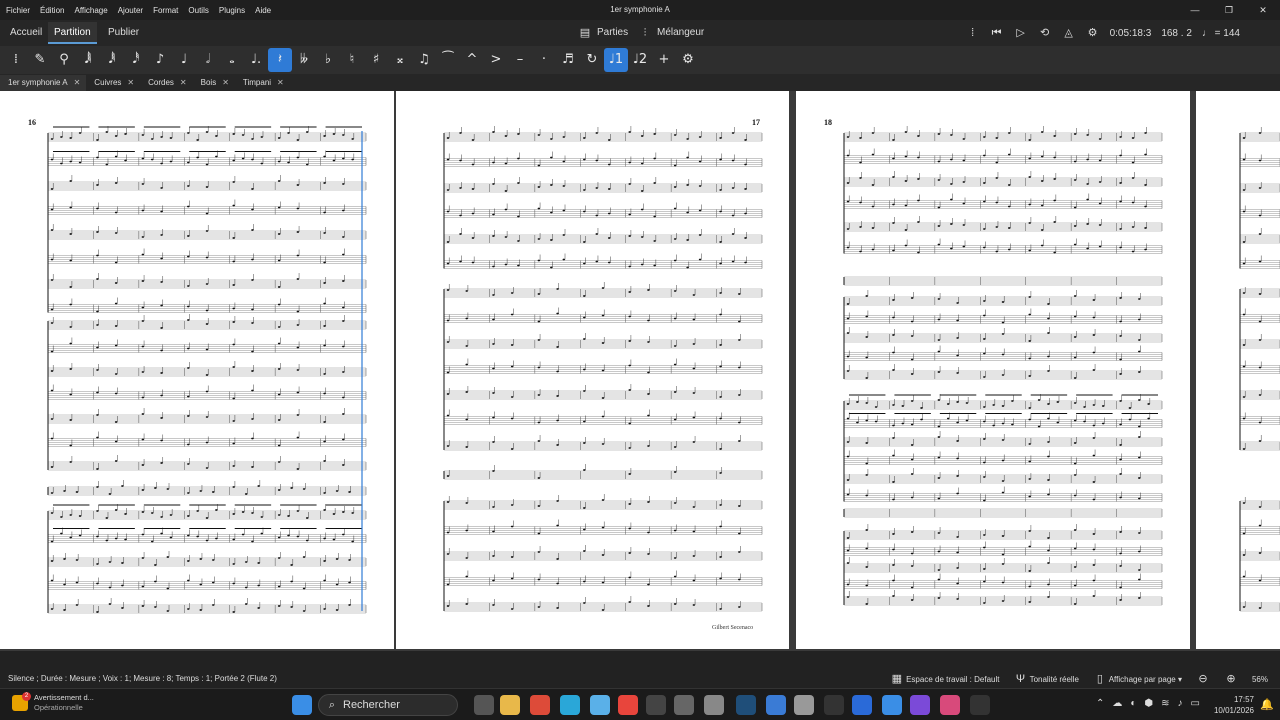 This screenshot has width=1280, height=720. Describe the element at coordinates (376, 60) in the screenshot. I see `sharp-icon: ♯` at that location.